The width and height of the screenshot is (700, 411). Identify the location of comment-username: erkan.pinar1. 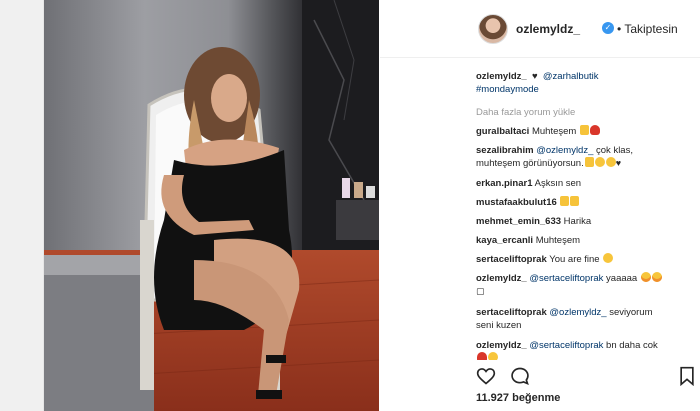
(504, 183).